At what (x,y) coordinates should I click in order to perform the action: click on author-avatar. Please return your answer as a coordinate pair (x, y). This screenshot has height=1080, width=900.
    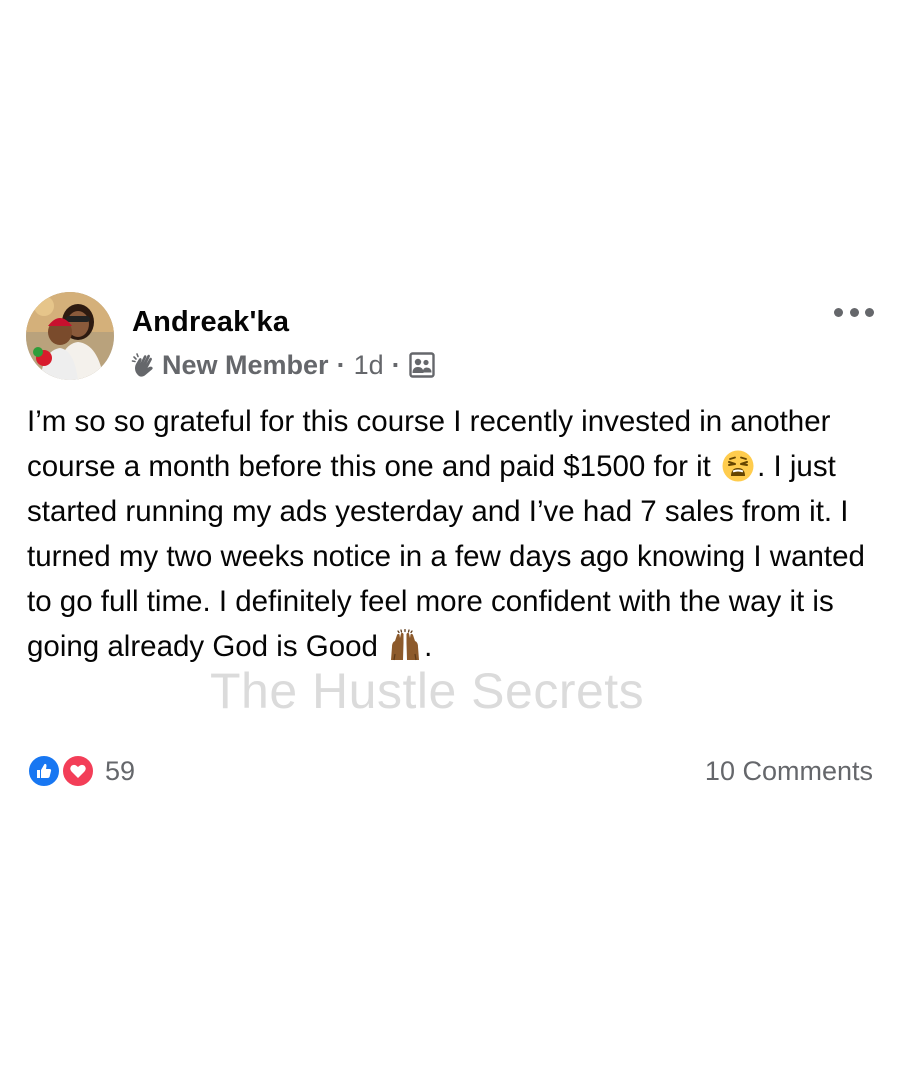
    Looking at the image, I should click on (70, 336).